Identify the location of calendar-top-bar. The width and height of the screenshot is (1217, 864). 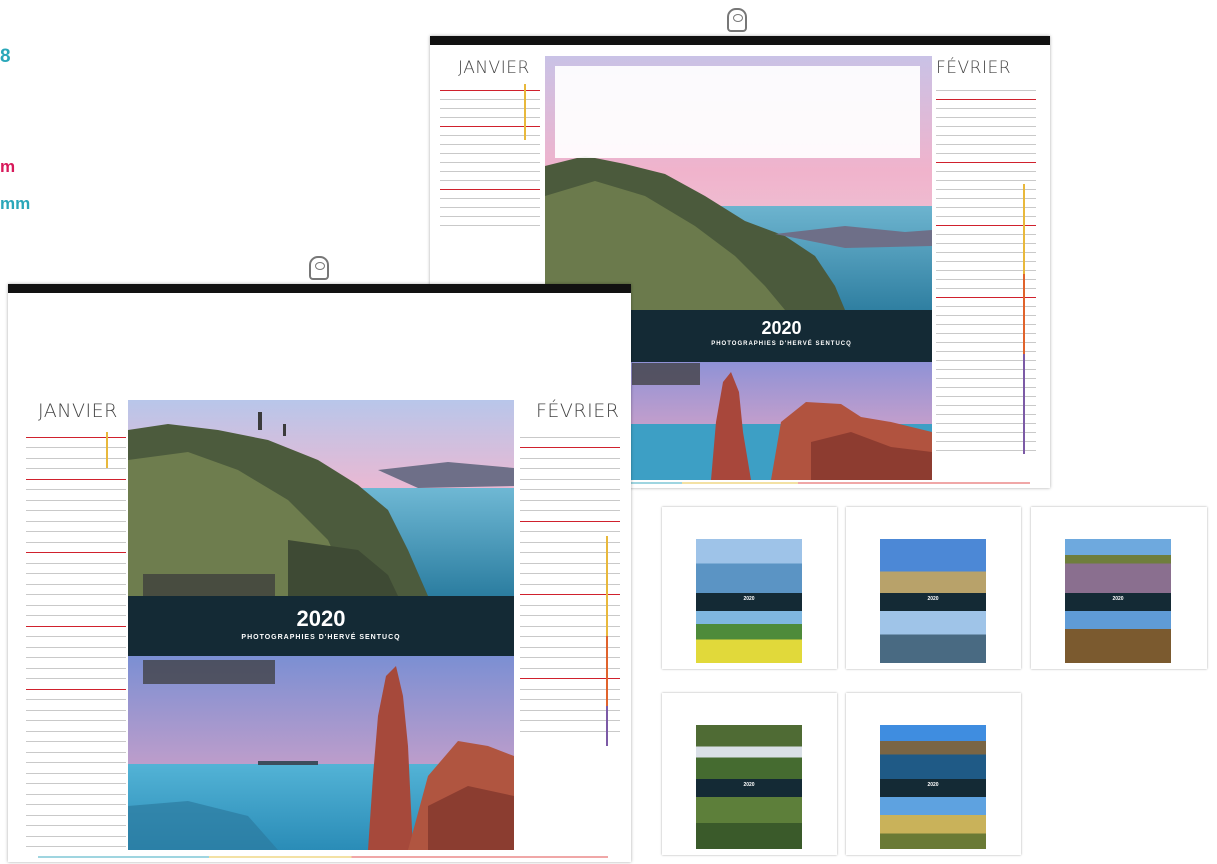
(740, 40).